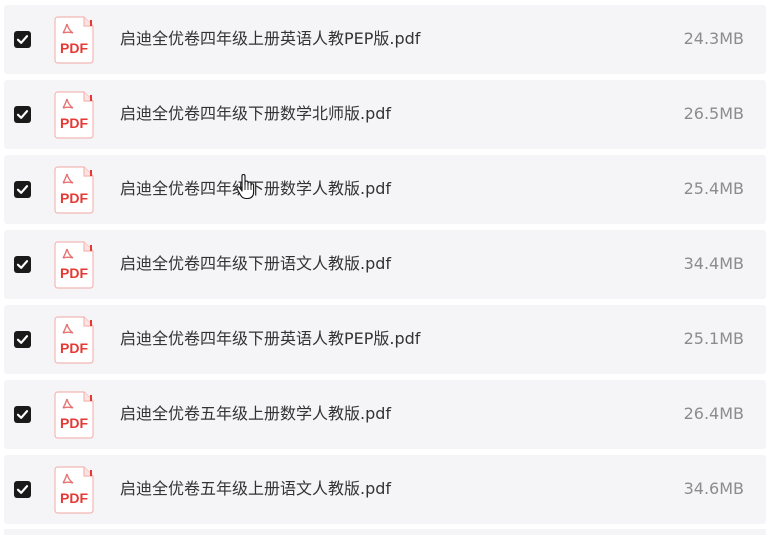 This screenshot has width=766, height=535. I want to click on file-name: 启迪全优卷四年级下册英语人教PEP版.pdf, so click(270, 338).